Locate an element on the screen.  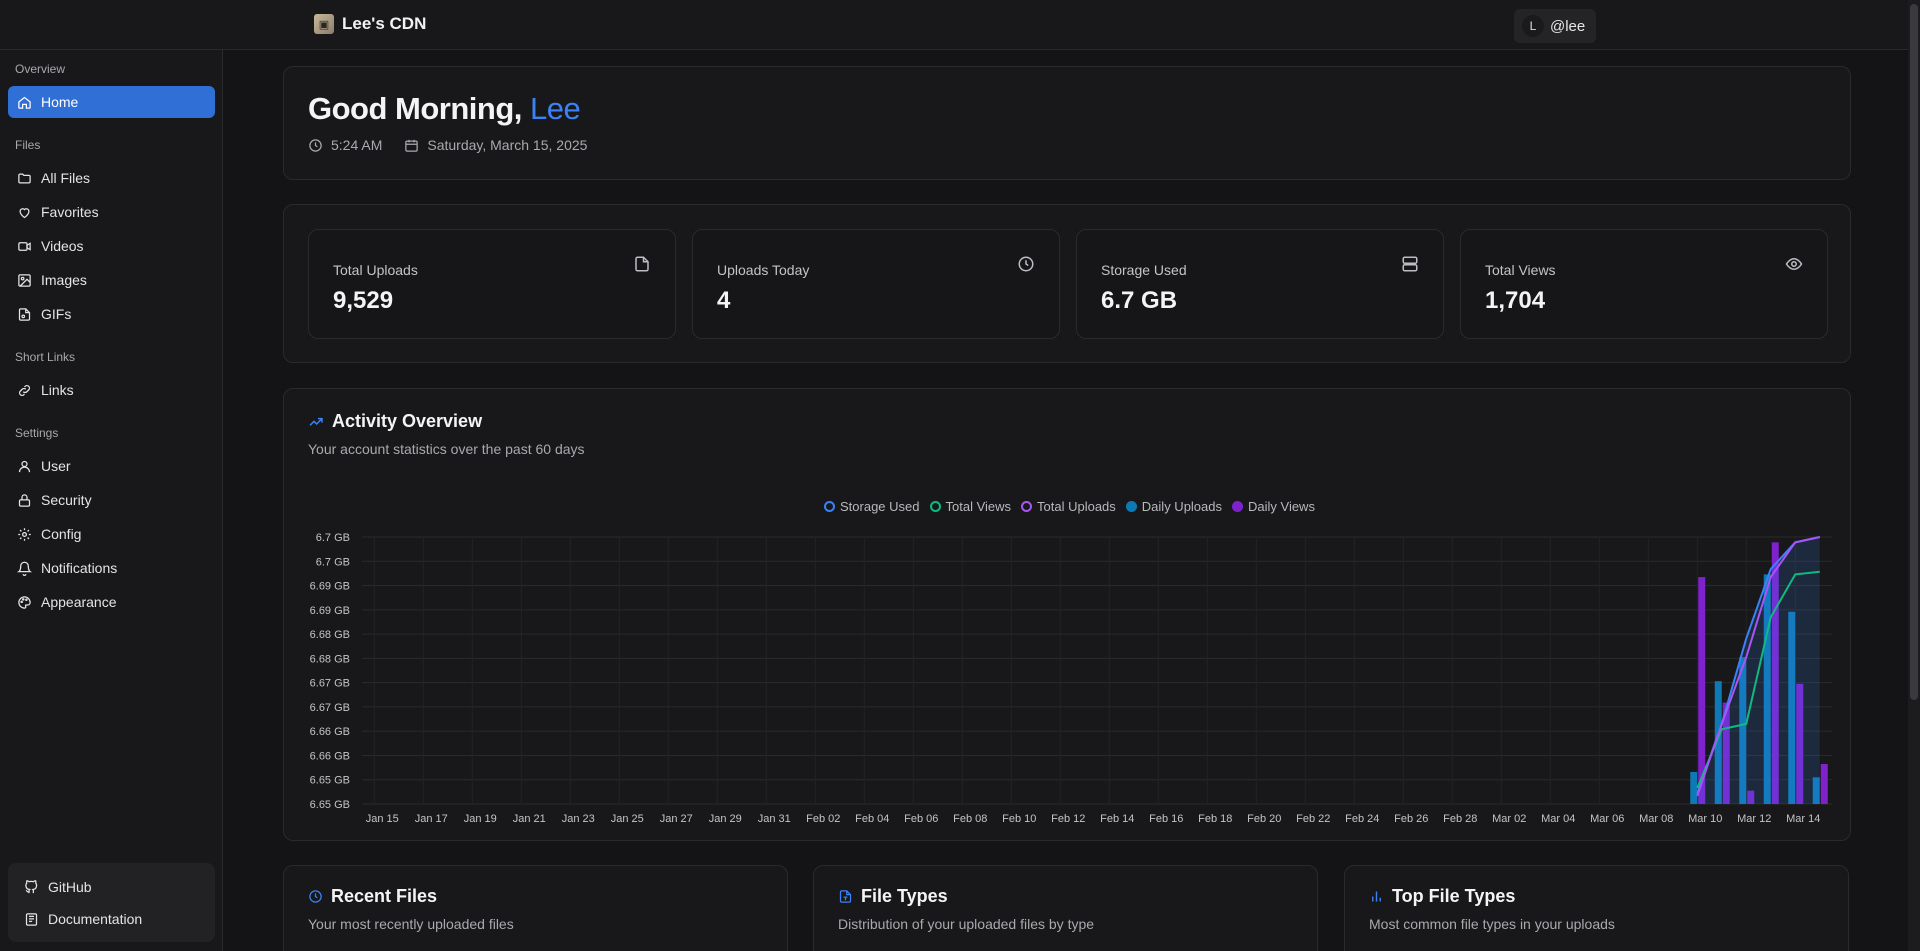
current-date: Saturday, March 15, 2025 is located at coordinates (495, 145).